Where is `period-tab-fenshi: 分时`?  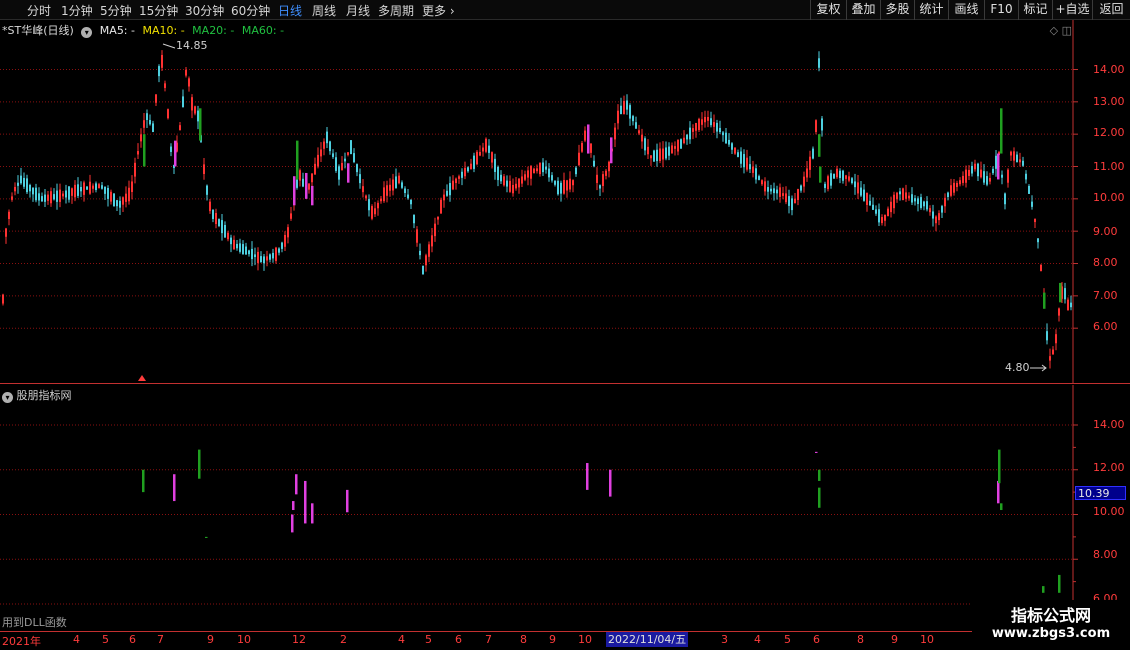 period-tab-fenshi: 分时 is located at coordinates (39, 10).